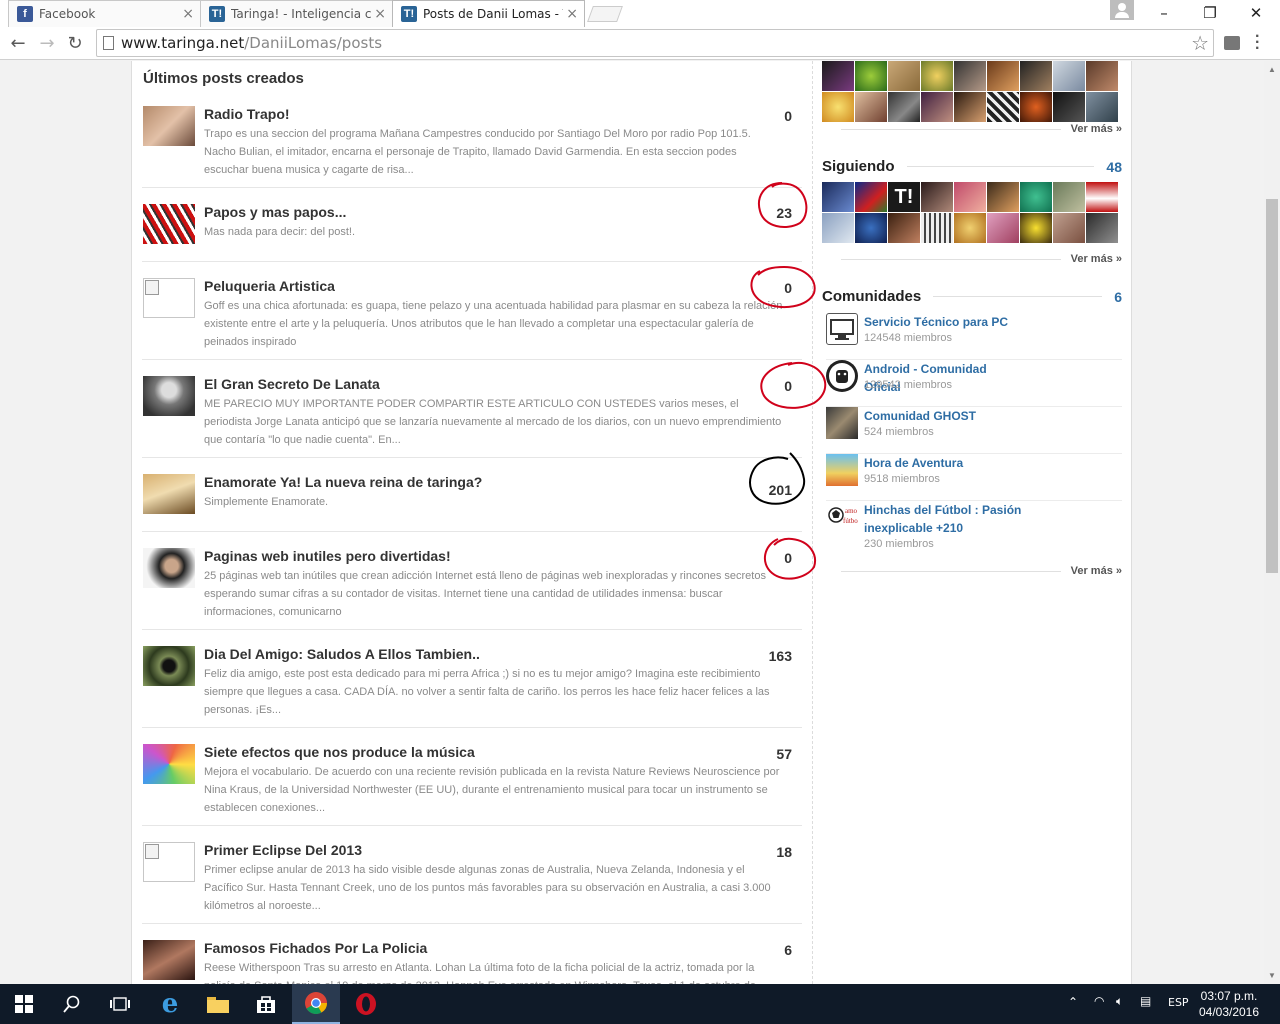 Image resolution: width=1280 pixels, height=1024 pixels. Describe the element at coordinates (1257, 43) in the screenshot. I see `menu-icon: · · ·` at that location.